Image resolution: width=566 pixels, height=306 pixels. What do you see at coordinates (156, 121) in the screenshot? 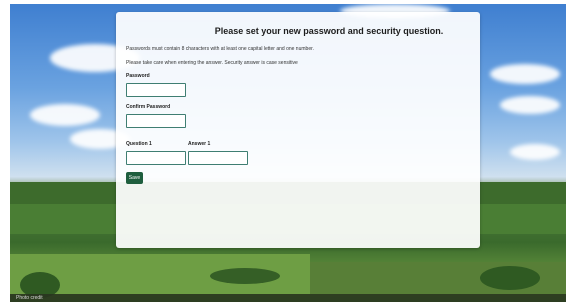
I see `confirm-password-input` at bounding box center [156, 121].